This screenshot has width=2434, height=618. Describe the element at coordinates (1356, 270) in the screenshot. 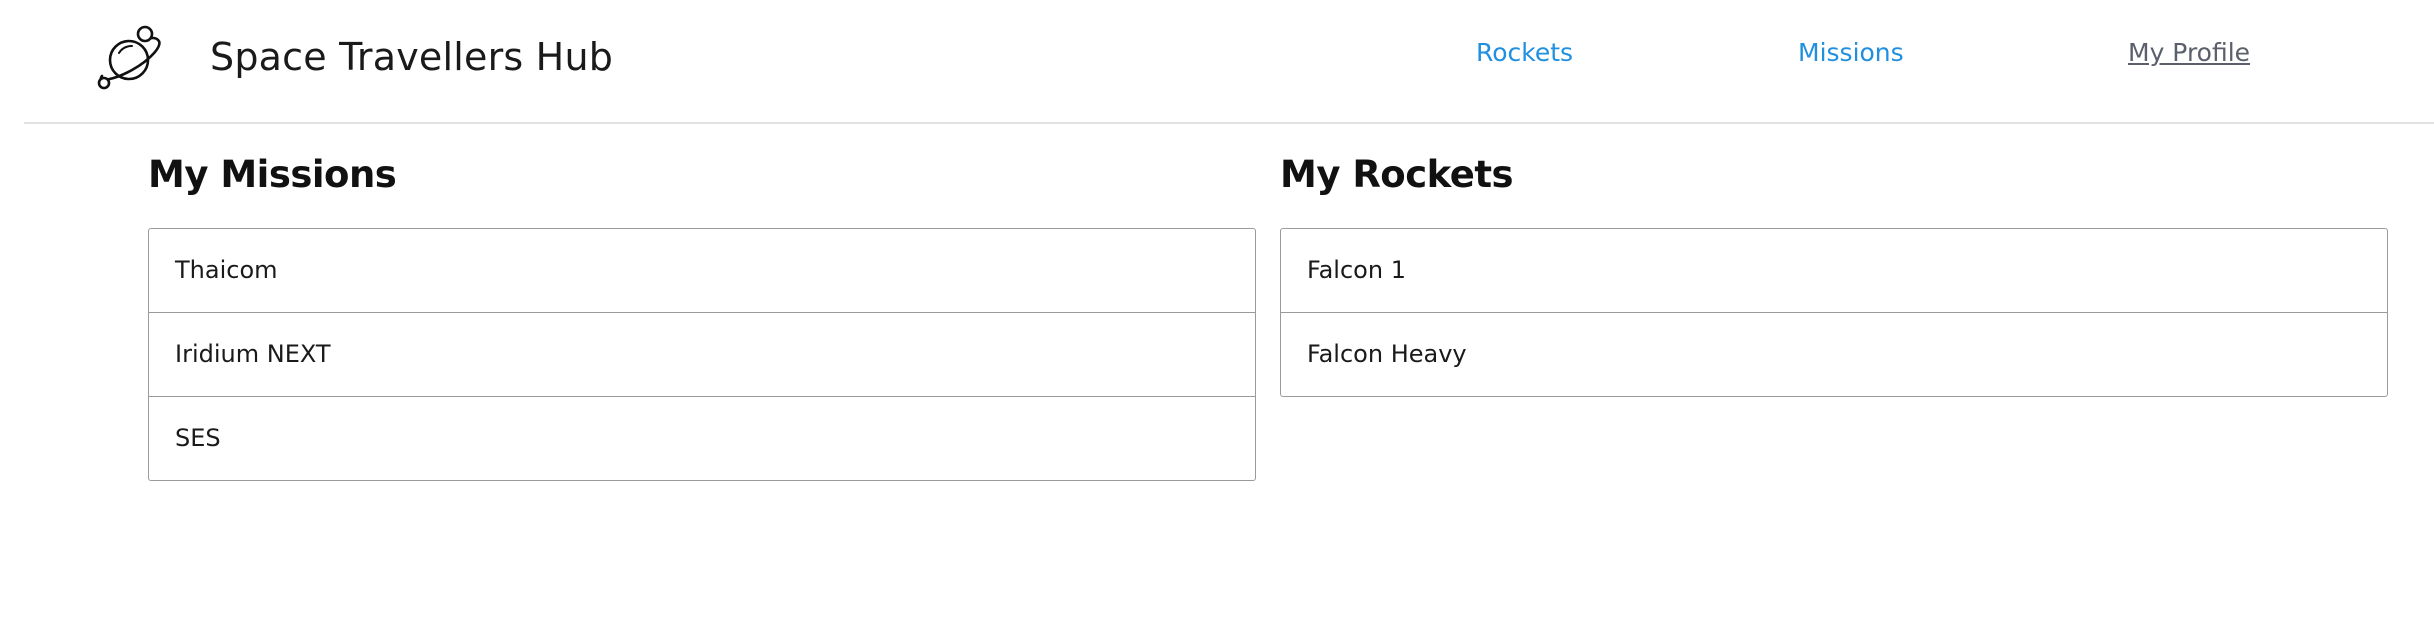

I see `rocket-list-item: Falcon 1` at that location.